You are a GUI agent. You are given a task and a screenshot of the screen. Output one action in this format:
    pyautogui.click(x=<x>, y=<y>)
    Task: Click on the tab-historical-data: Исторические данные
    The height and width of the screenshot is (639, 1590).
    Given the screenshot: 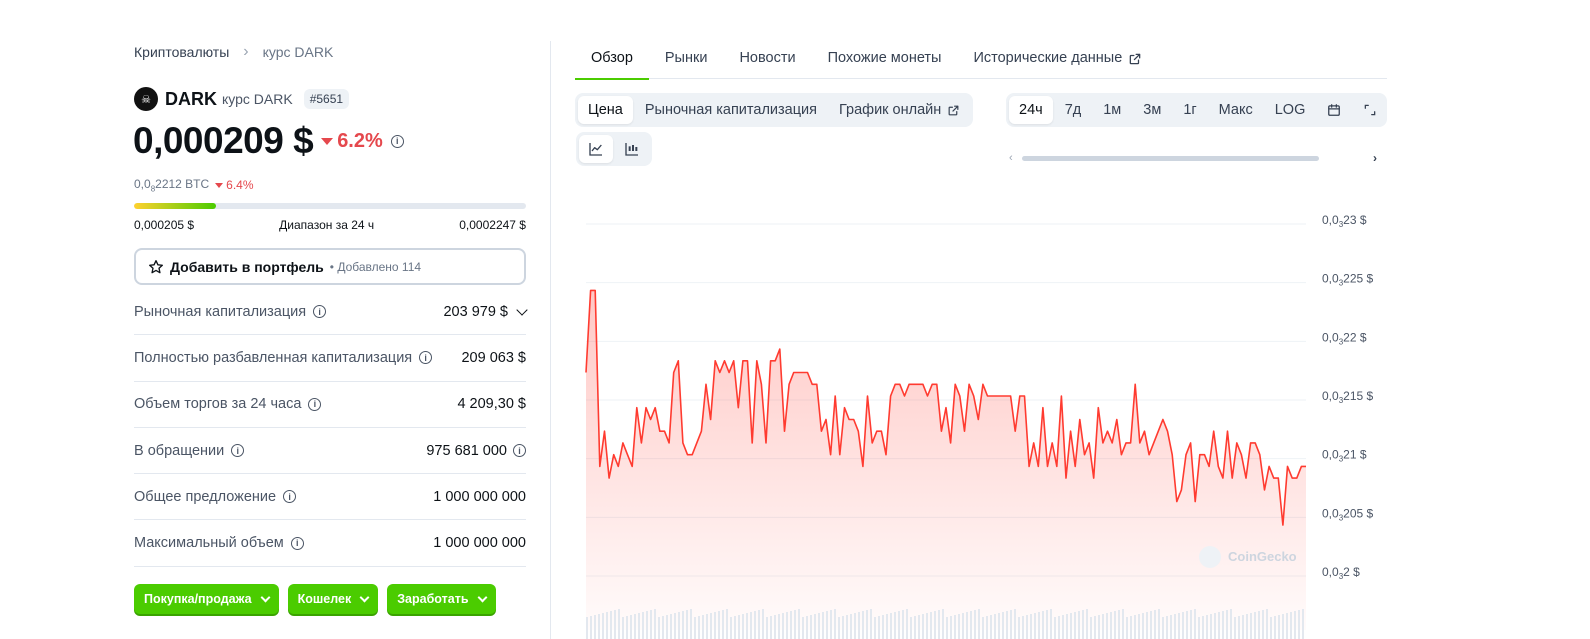 What is the action you would take?
    pyautogui.click(x=1057, y=60)
    